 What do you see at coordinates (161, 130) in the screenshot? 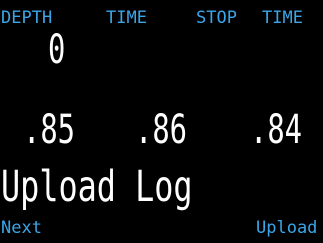
I see `sensor-reading-2: .86` at bounding box center [161, 130].